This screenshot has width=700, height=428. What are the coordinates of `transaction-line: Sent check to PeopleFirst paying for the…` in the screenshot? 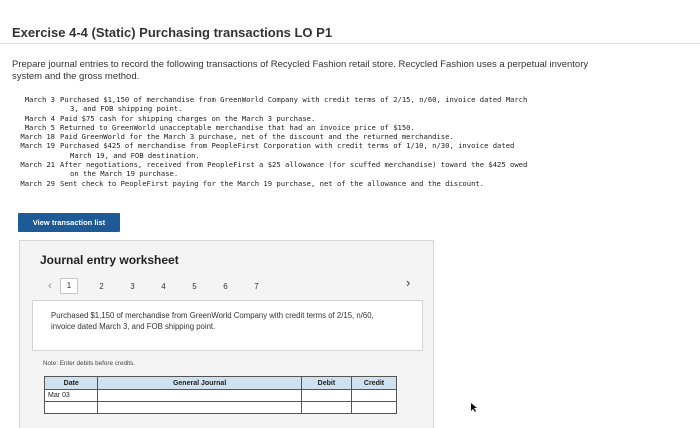 It's located at (272, 183).